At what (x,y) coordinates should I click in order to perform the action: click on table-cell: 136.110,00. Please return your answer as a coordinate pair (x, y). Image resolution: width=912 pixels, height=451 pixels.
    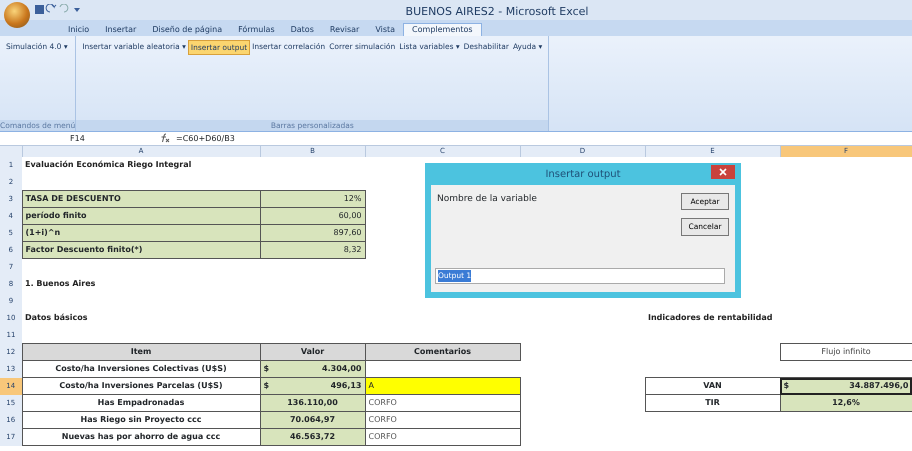
    Looking at the image, I should click on (312, 403).